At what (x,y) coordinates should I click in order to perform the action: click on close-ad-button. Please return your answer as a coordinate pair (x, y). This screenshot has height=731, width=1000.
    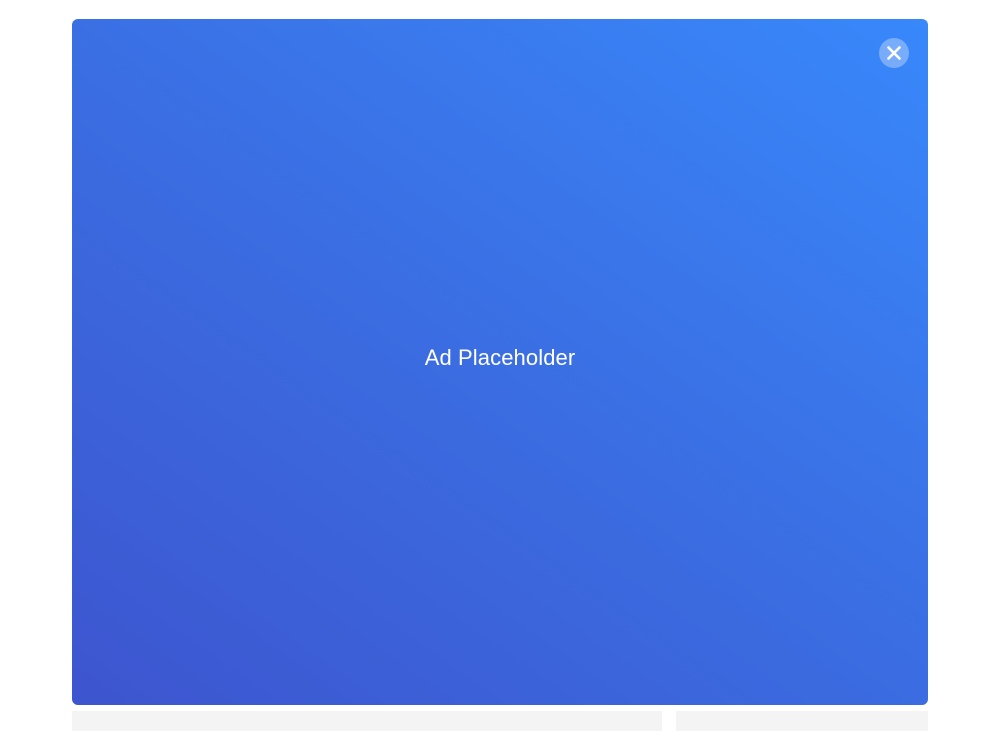
    Looking at the image, I should click on (894, 53).